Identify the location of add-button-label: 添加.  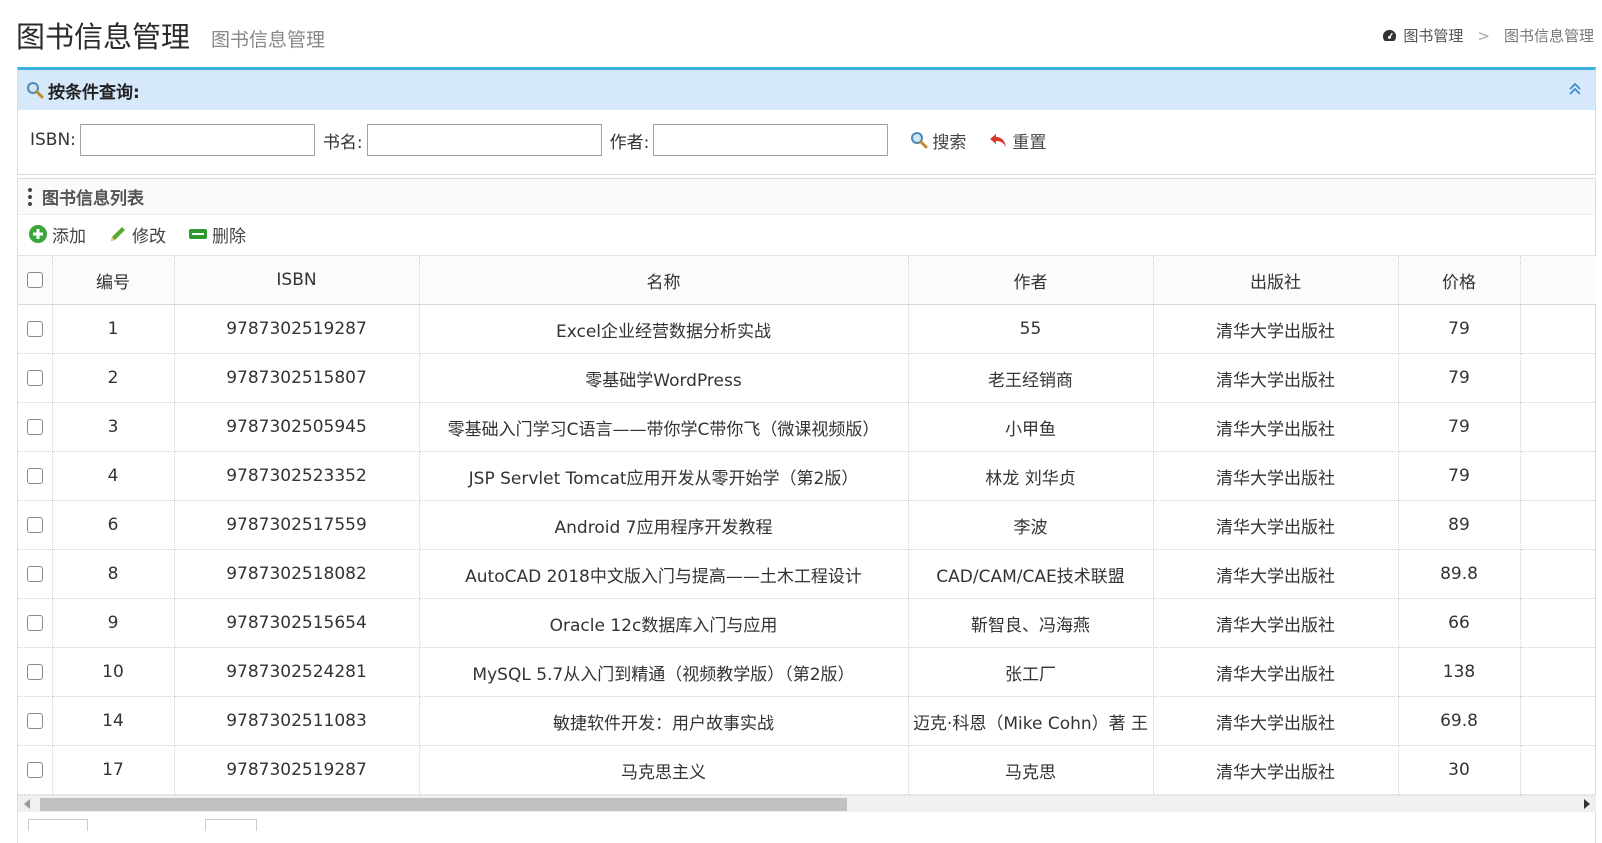
(69, 236).